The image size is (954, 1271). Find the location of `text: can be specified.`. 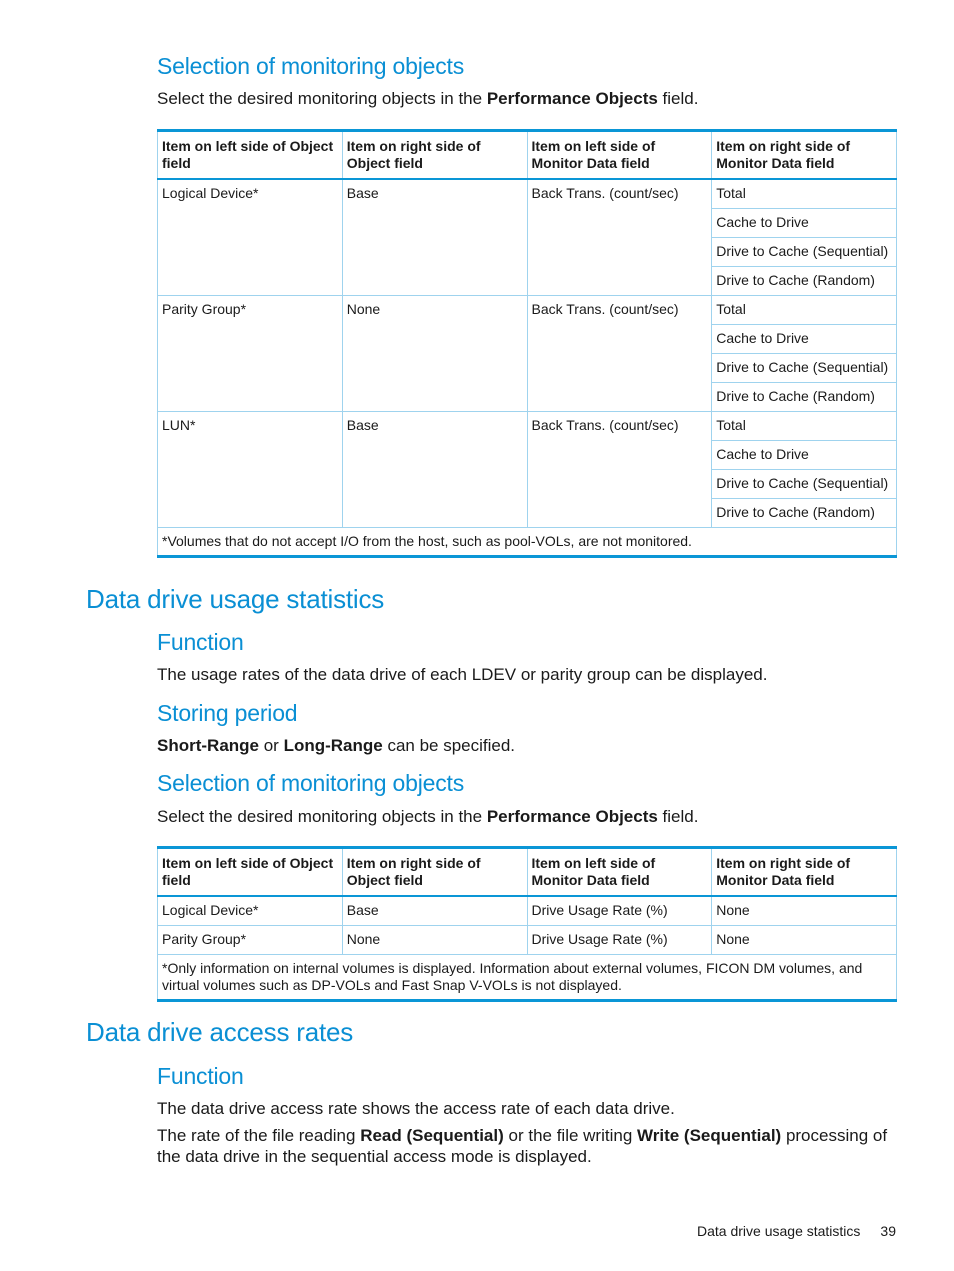

text: can be specified. is located at coordinates (449, 745).